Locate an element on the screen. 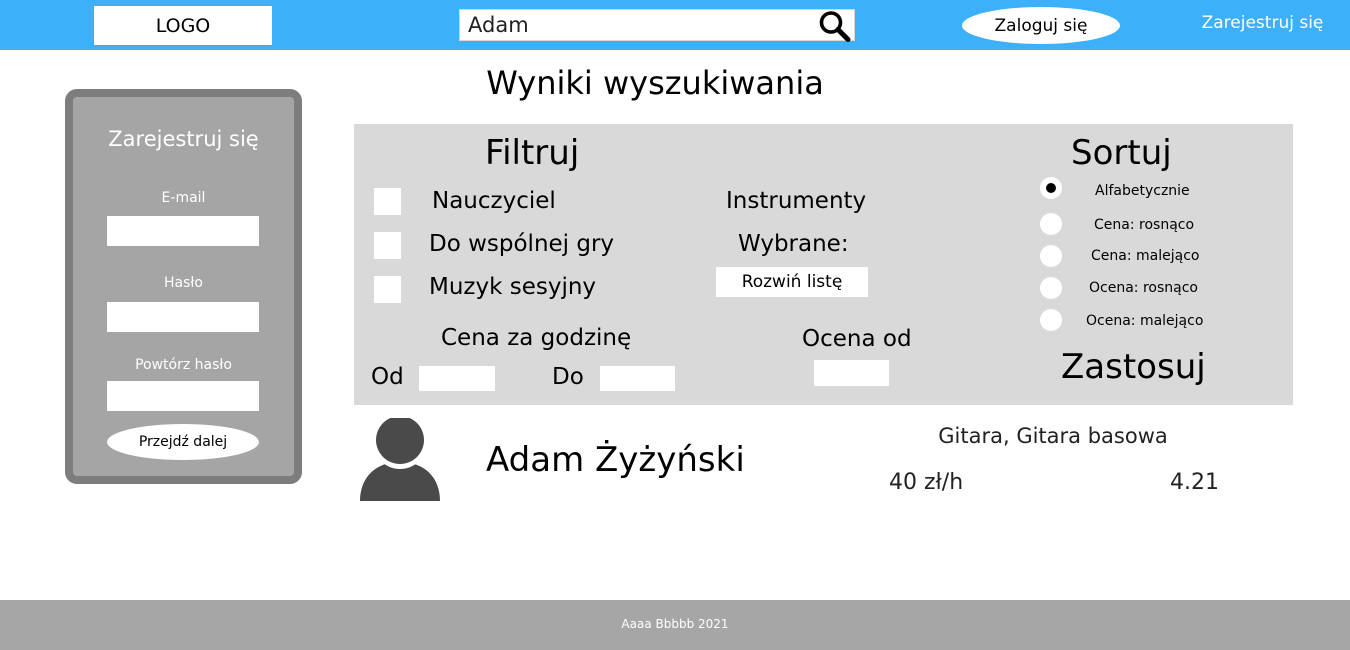  search-input is located at coordinates (640, 25).